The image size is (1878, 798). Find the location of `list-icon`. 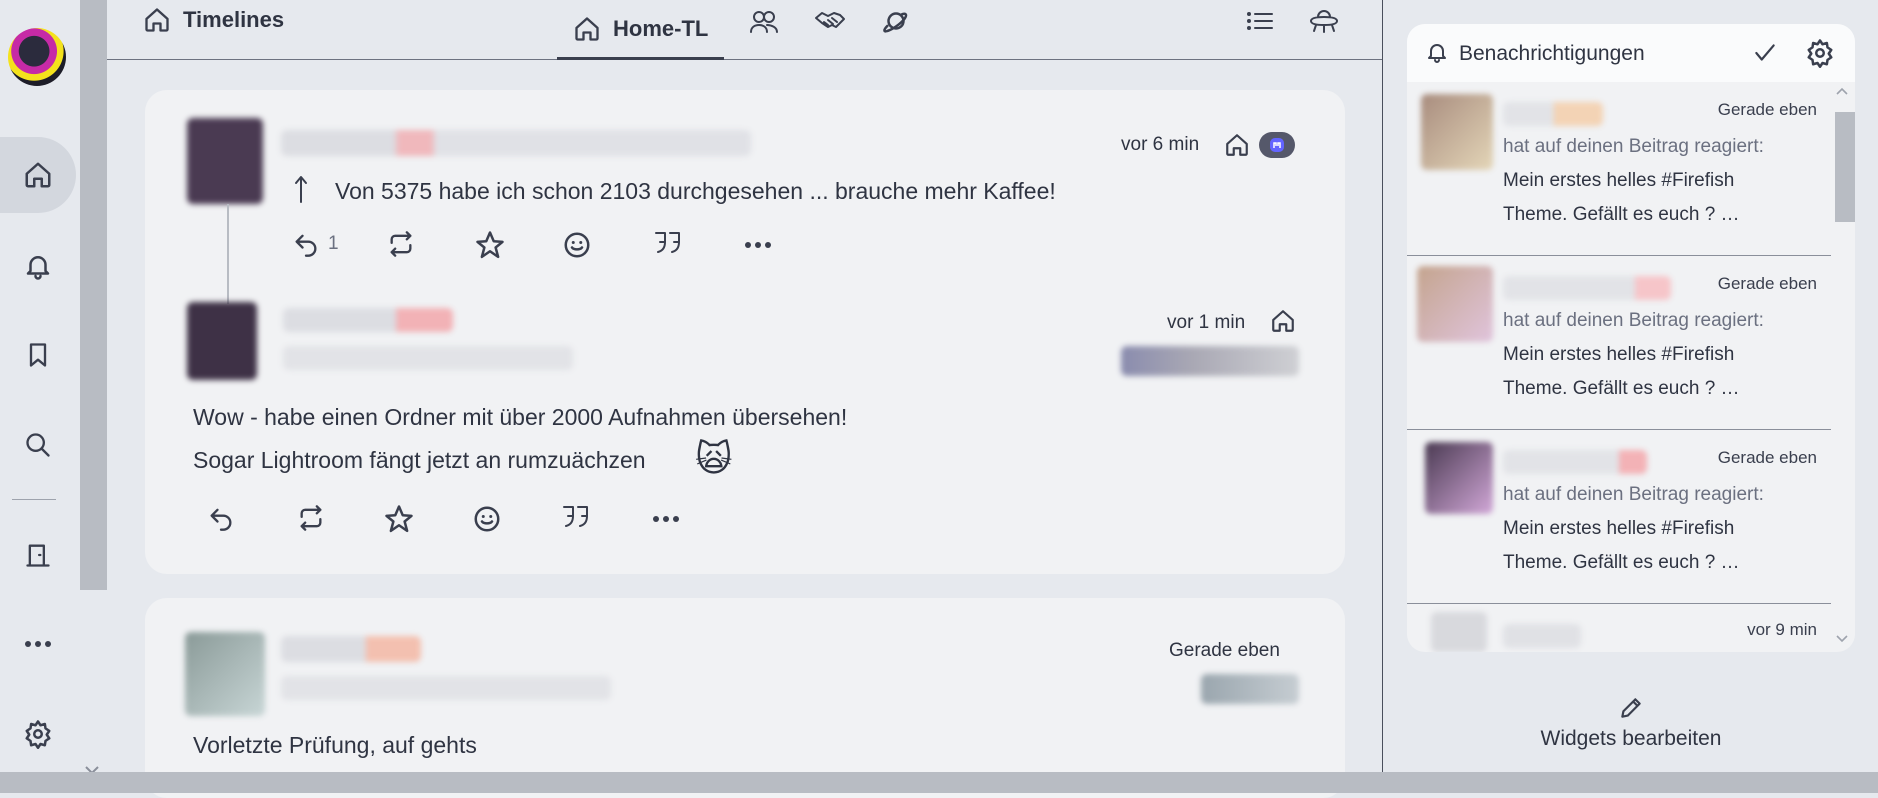

list-icon is located at coordinates (1260, 21).